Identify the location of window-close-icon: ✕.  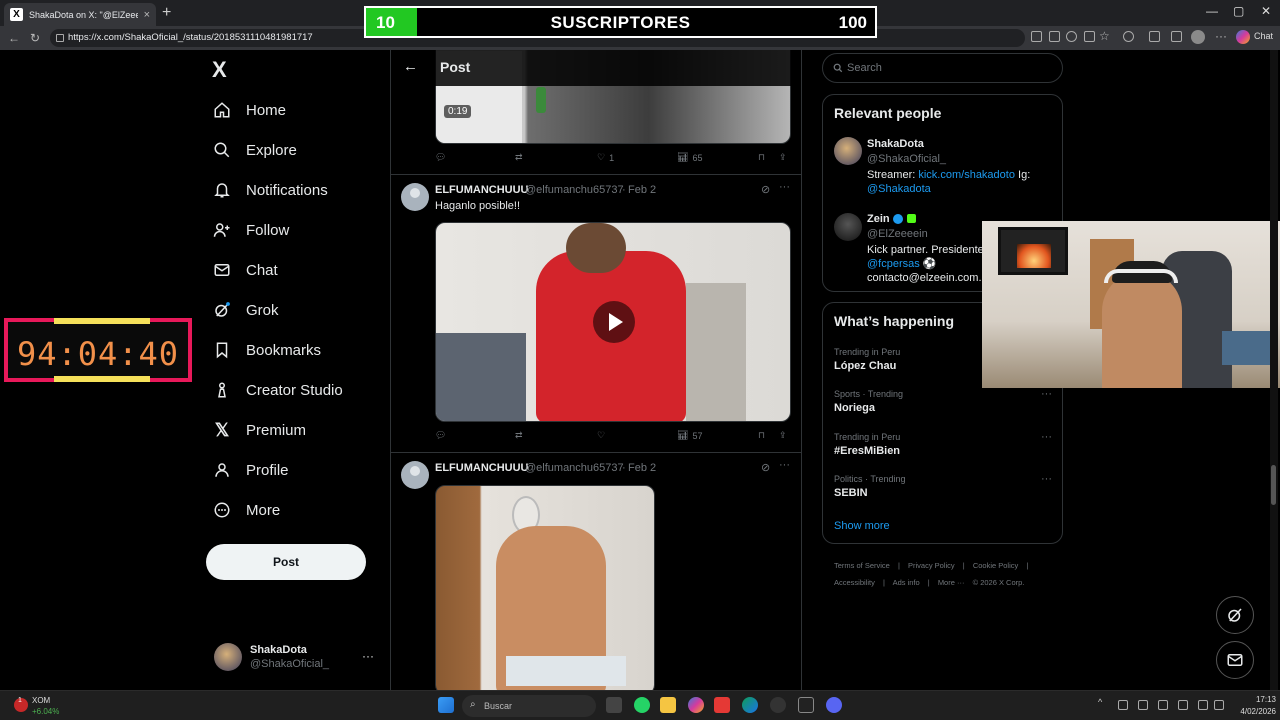
(1266, 11).